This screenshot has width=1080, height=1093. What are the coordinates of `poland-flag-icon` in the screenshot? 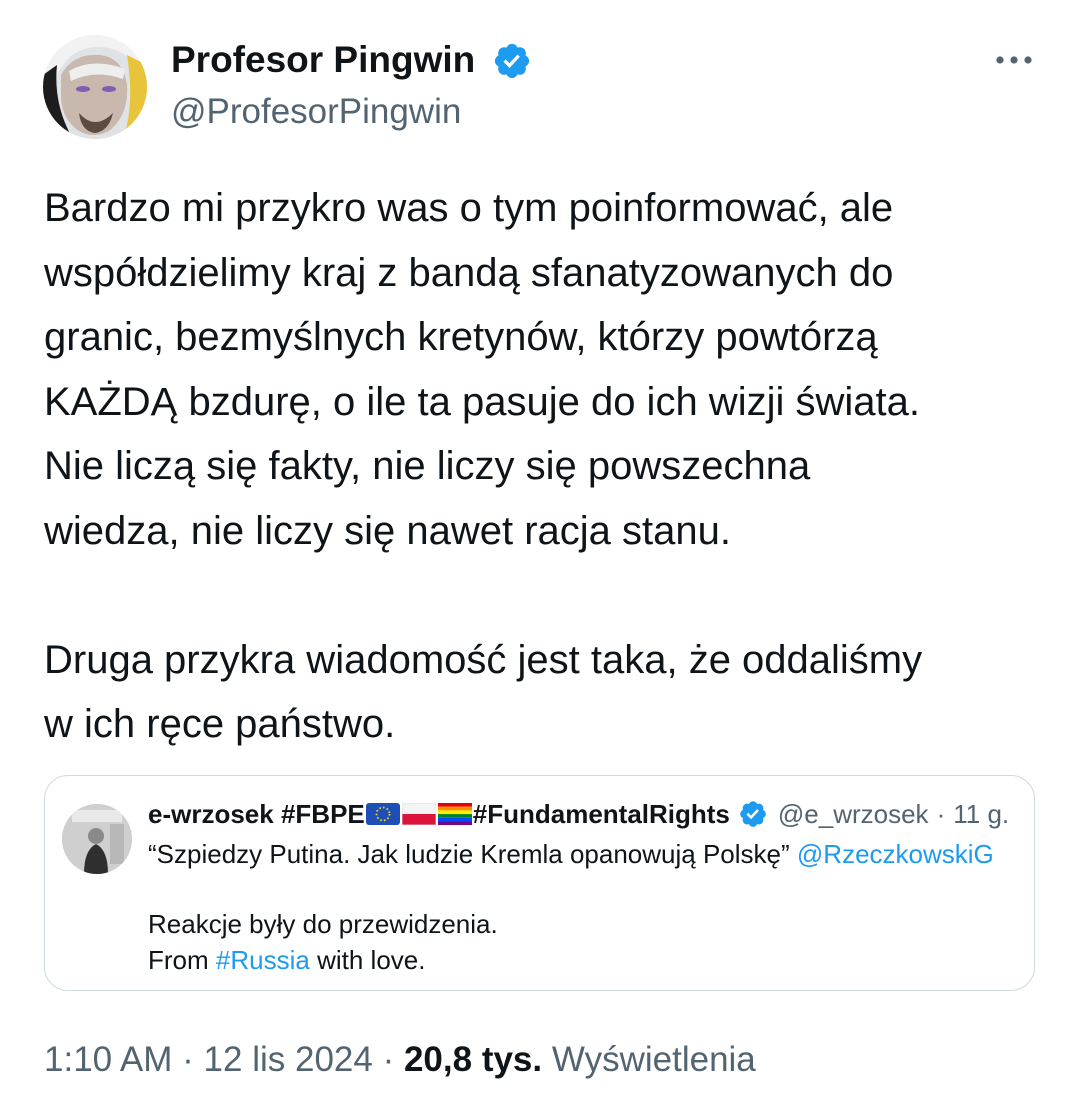 It's located at (418, 814).